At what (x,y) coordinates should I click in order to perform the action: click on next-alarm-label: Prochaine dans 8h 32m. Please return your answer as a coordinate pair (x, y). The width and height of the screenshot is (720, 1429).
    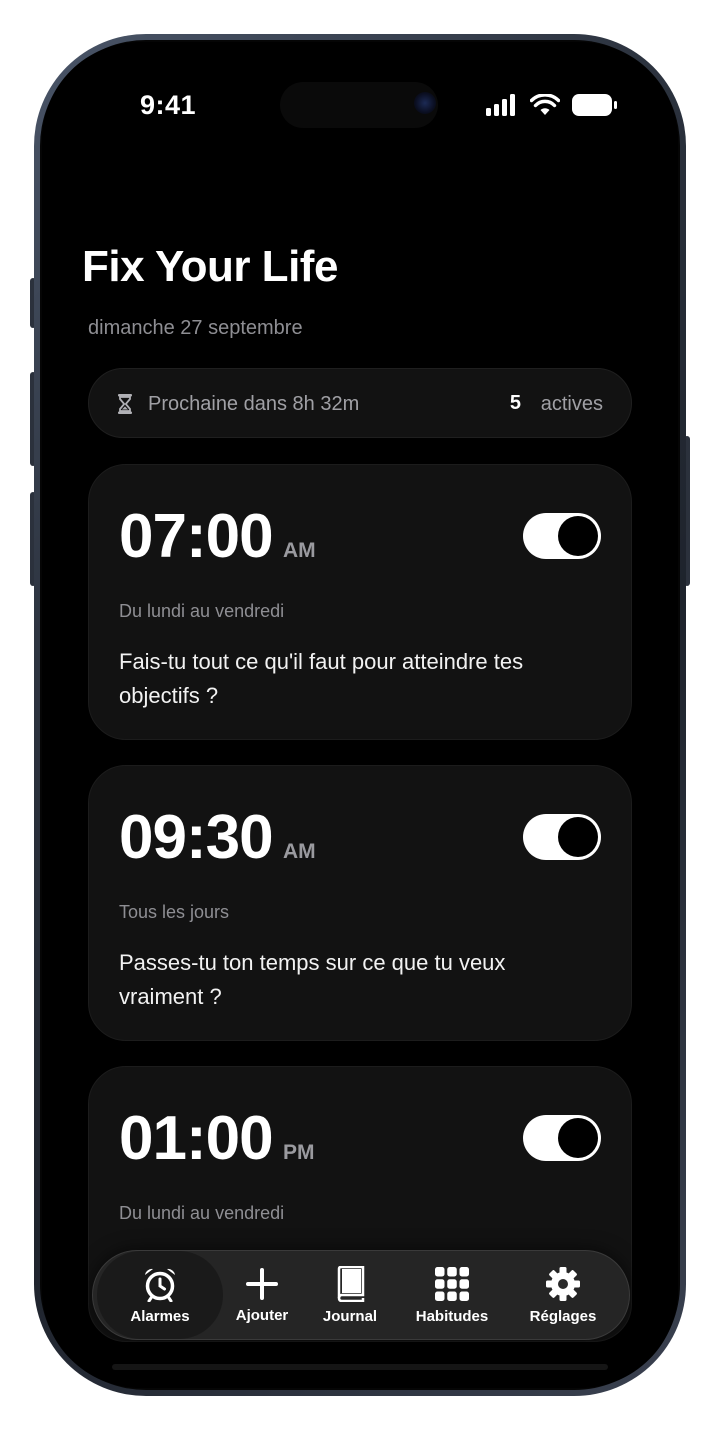
    Looking at the image, I should click on (254, 404).